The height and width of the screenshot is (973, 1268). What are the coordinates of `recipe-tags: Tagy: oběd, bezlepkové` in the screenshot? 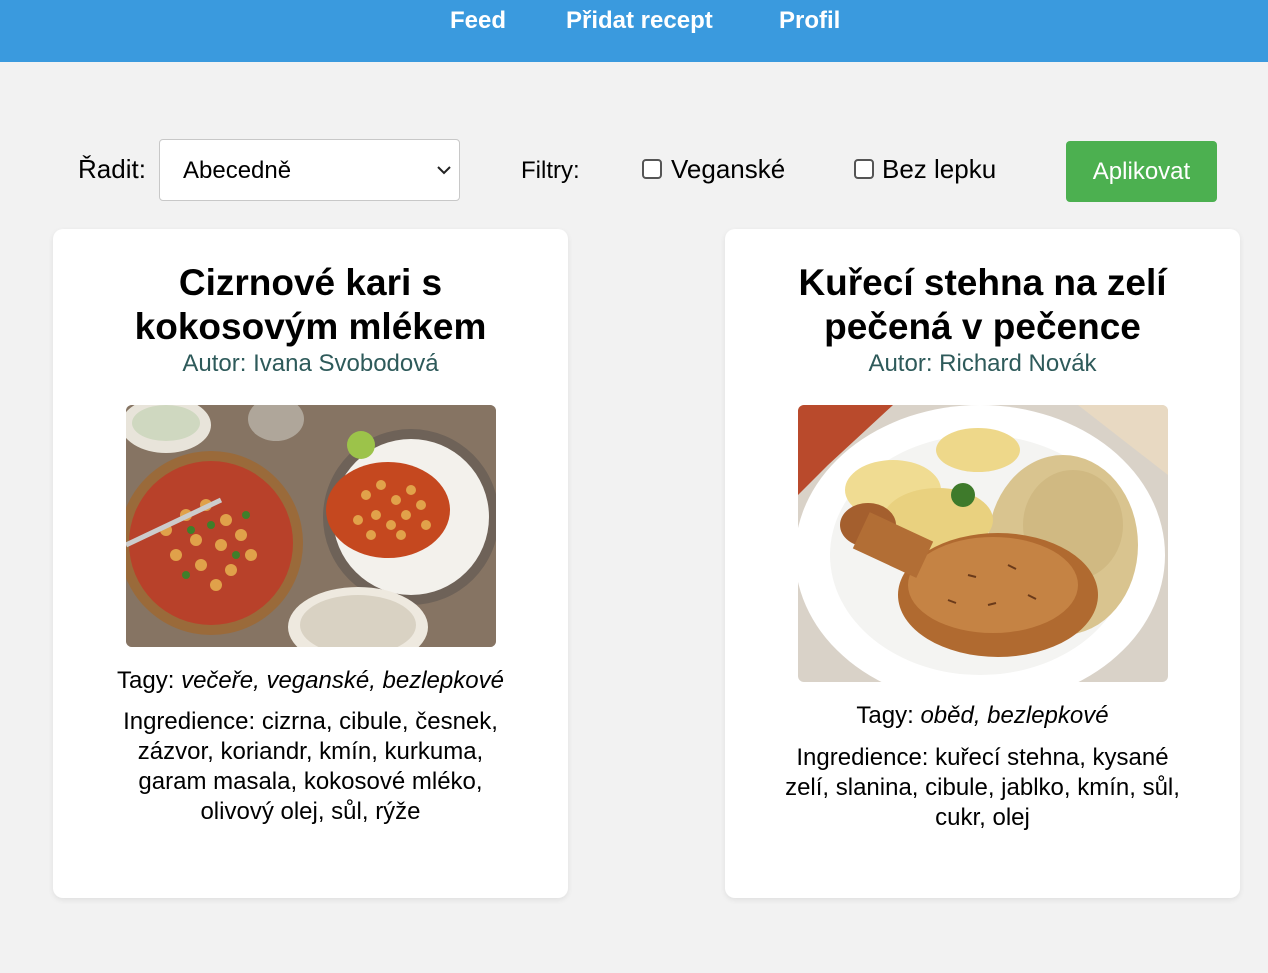 It's located at (982, 716).